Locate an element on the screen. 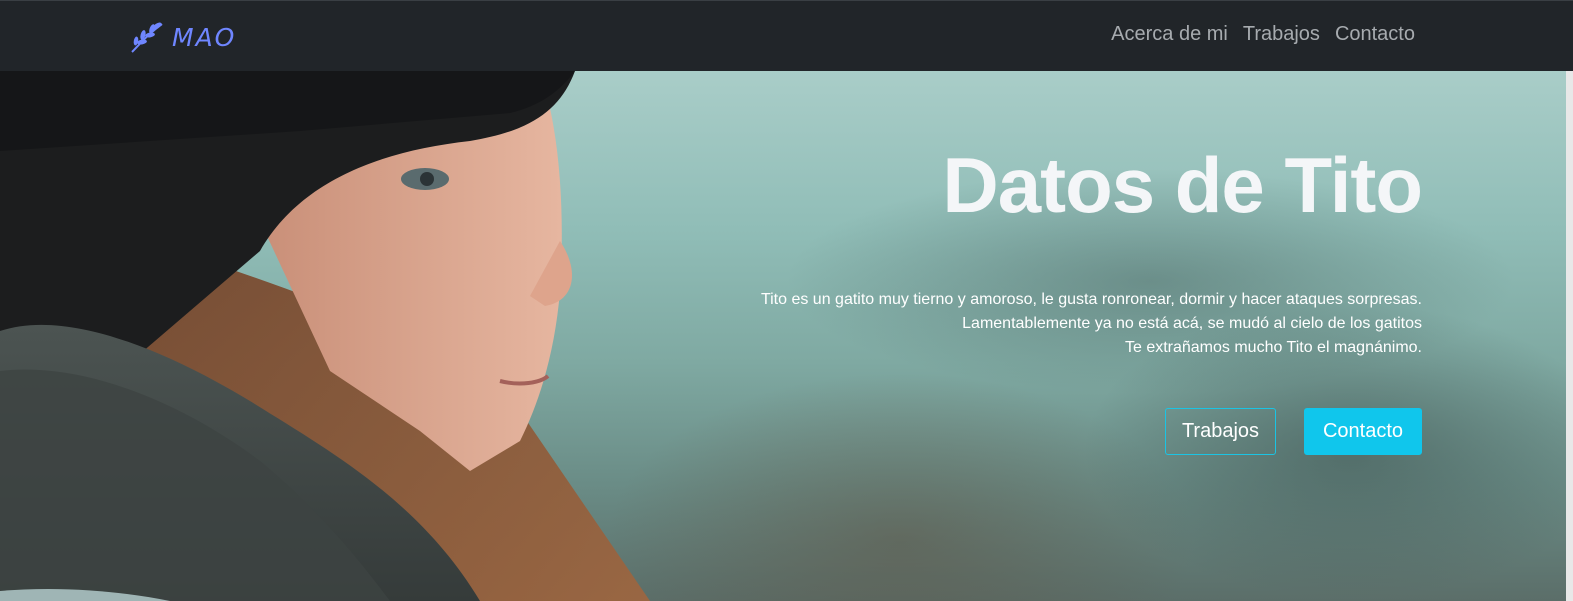  contacto-button: Contacto is located at coordinates (1363, 431).